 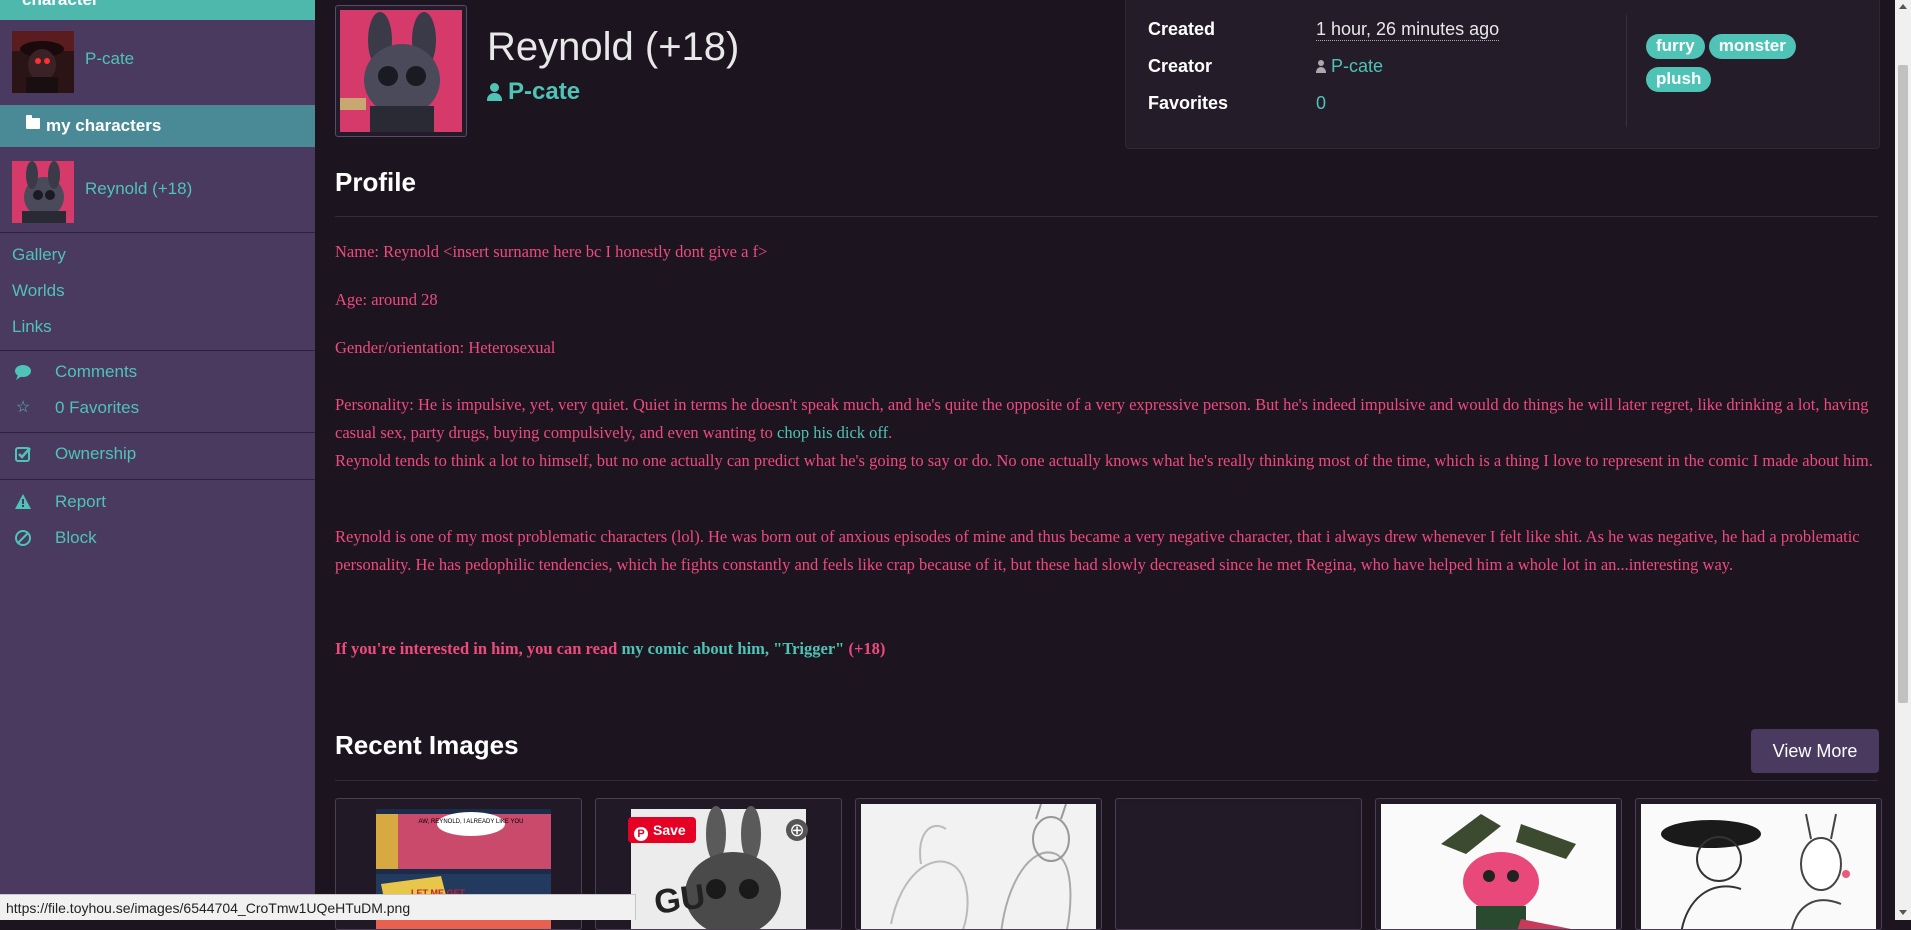 What do you see at coordinates (471, 822) in the screenshot?
I see `comic-bubble-text: AW, REYNOLD, I ALREADY LIKE YOU` at bounding box center [471, 822].